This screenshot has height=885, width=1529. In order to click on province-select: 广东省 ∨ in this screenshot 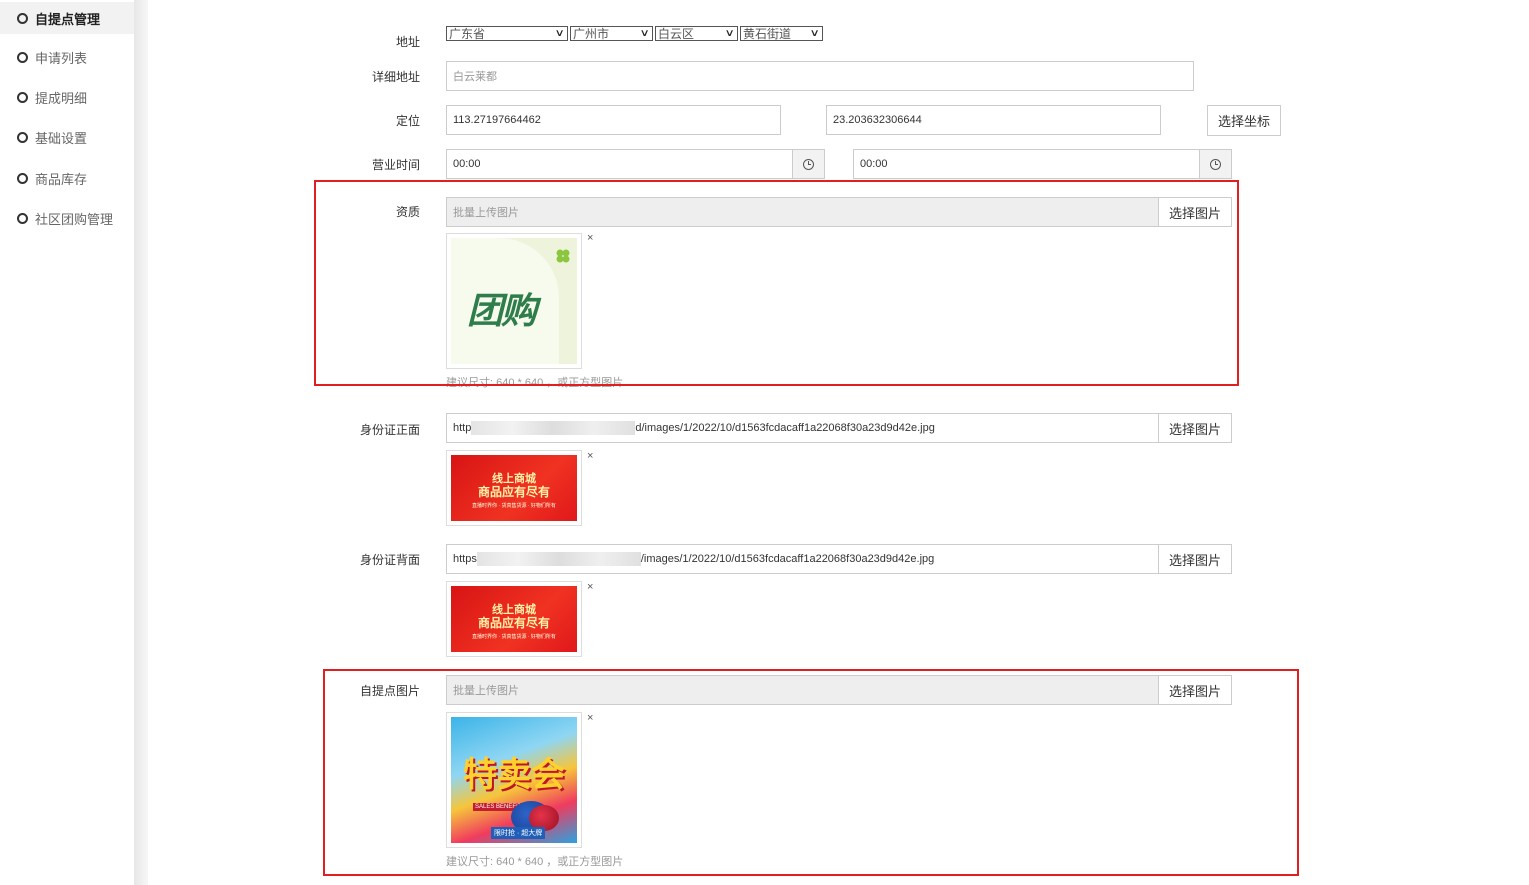, I will do `click(507, 33)`.